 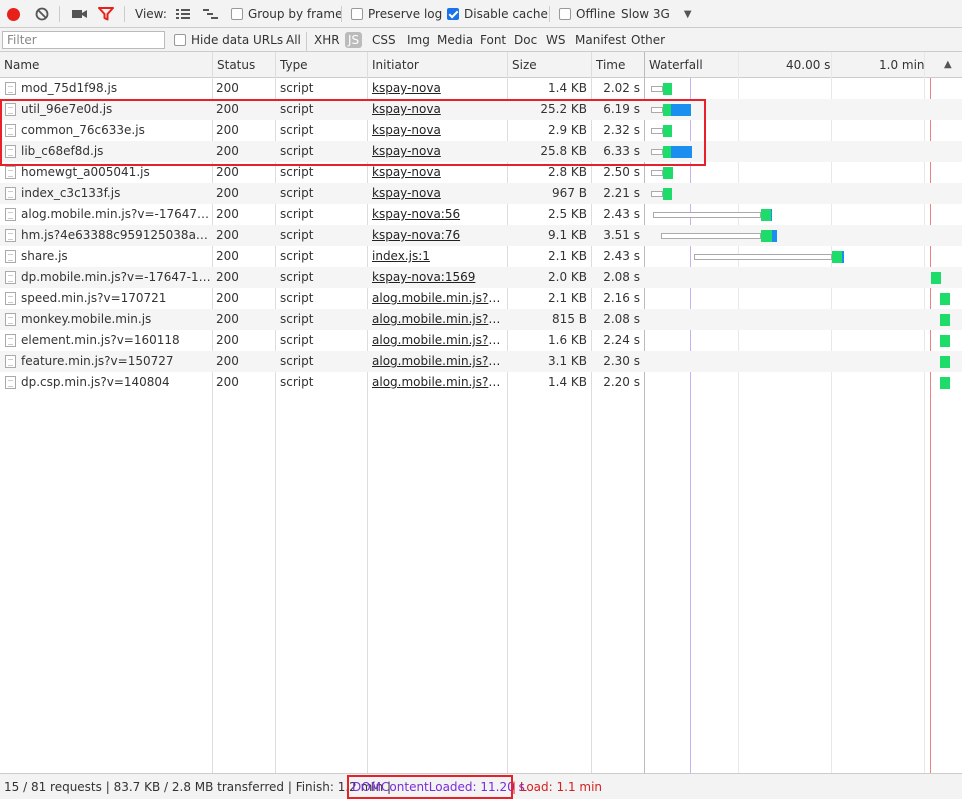 I want to click on request-name: speed.min.js?v=170721, so click(x=116, y=298).